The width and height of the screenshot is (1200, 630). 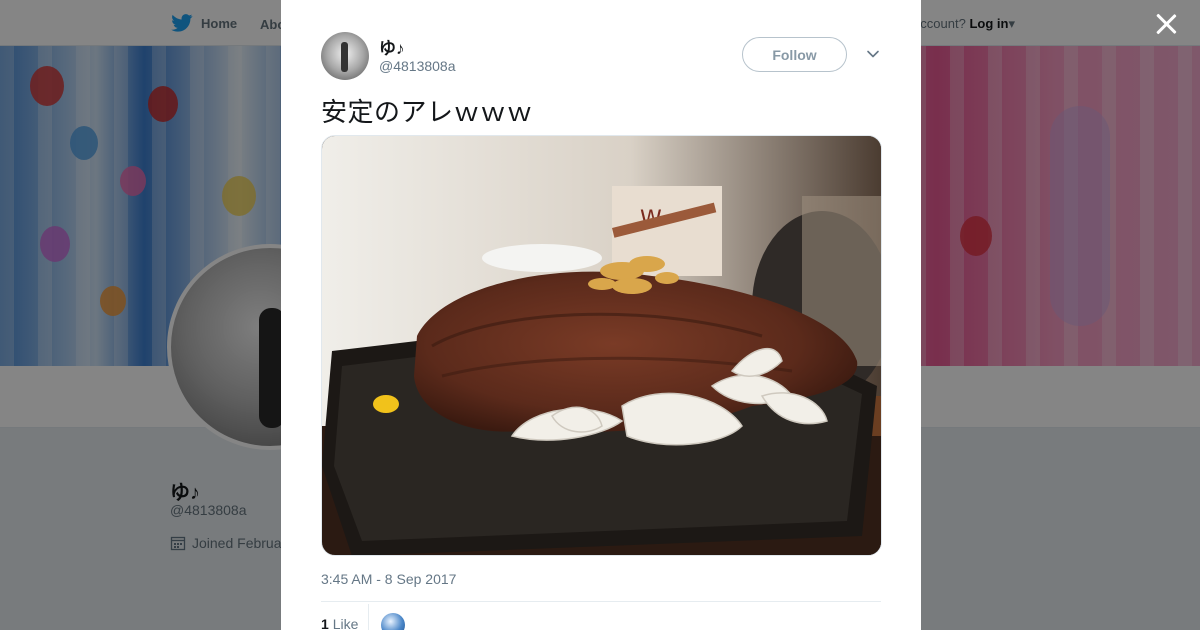 I want to click on like-count-number: 1, so click(x=325, y=623).